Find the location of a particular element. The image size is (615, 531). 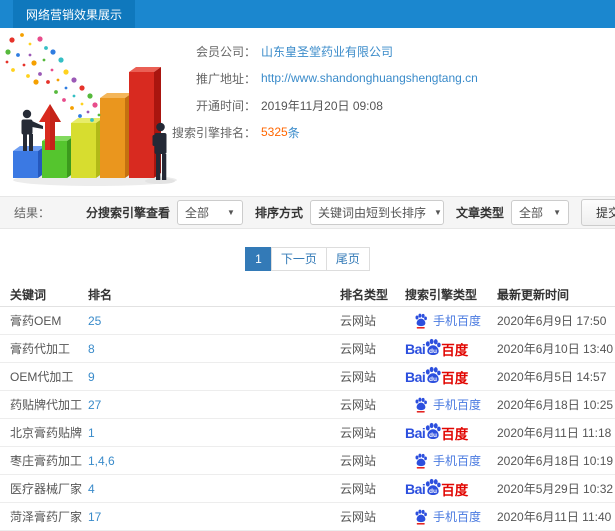

keyword-cell: 枣庄膏药加工 is located at coordinates (46, 461).